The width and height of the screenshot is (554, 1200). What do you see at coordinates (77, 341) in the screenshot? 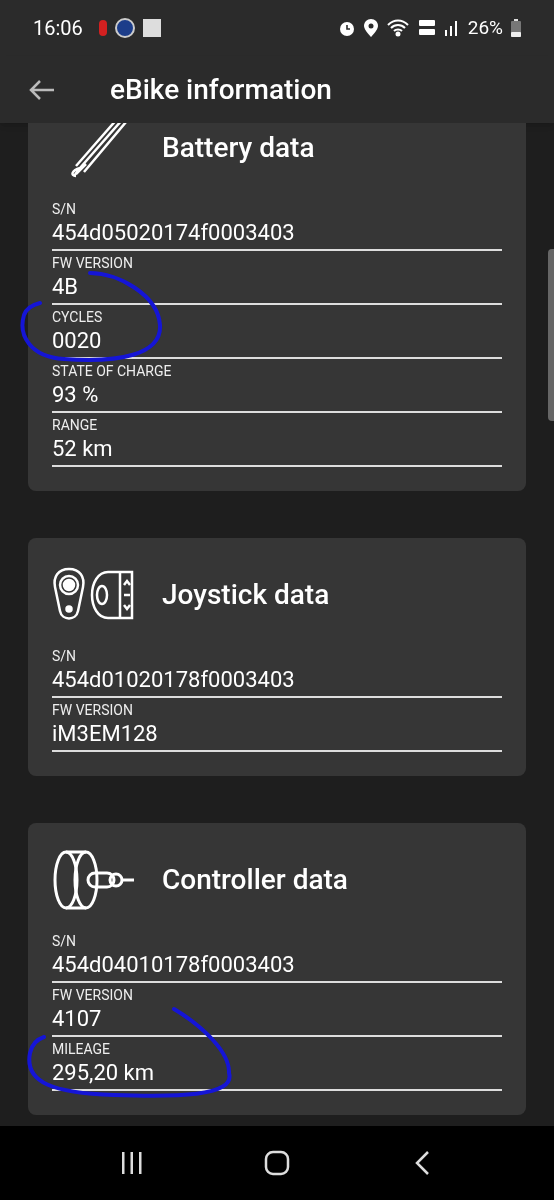
I see `field-value: 0020` at bounding box center [77, 341].